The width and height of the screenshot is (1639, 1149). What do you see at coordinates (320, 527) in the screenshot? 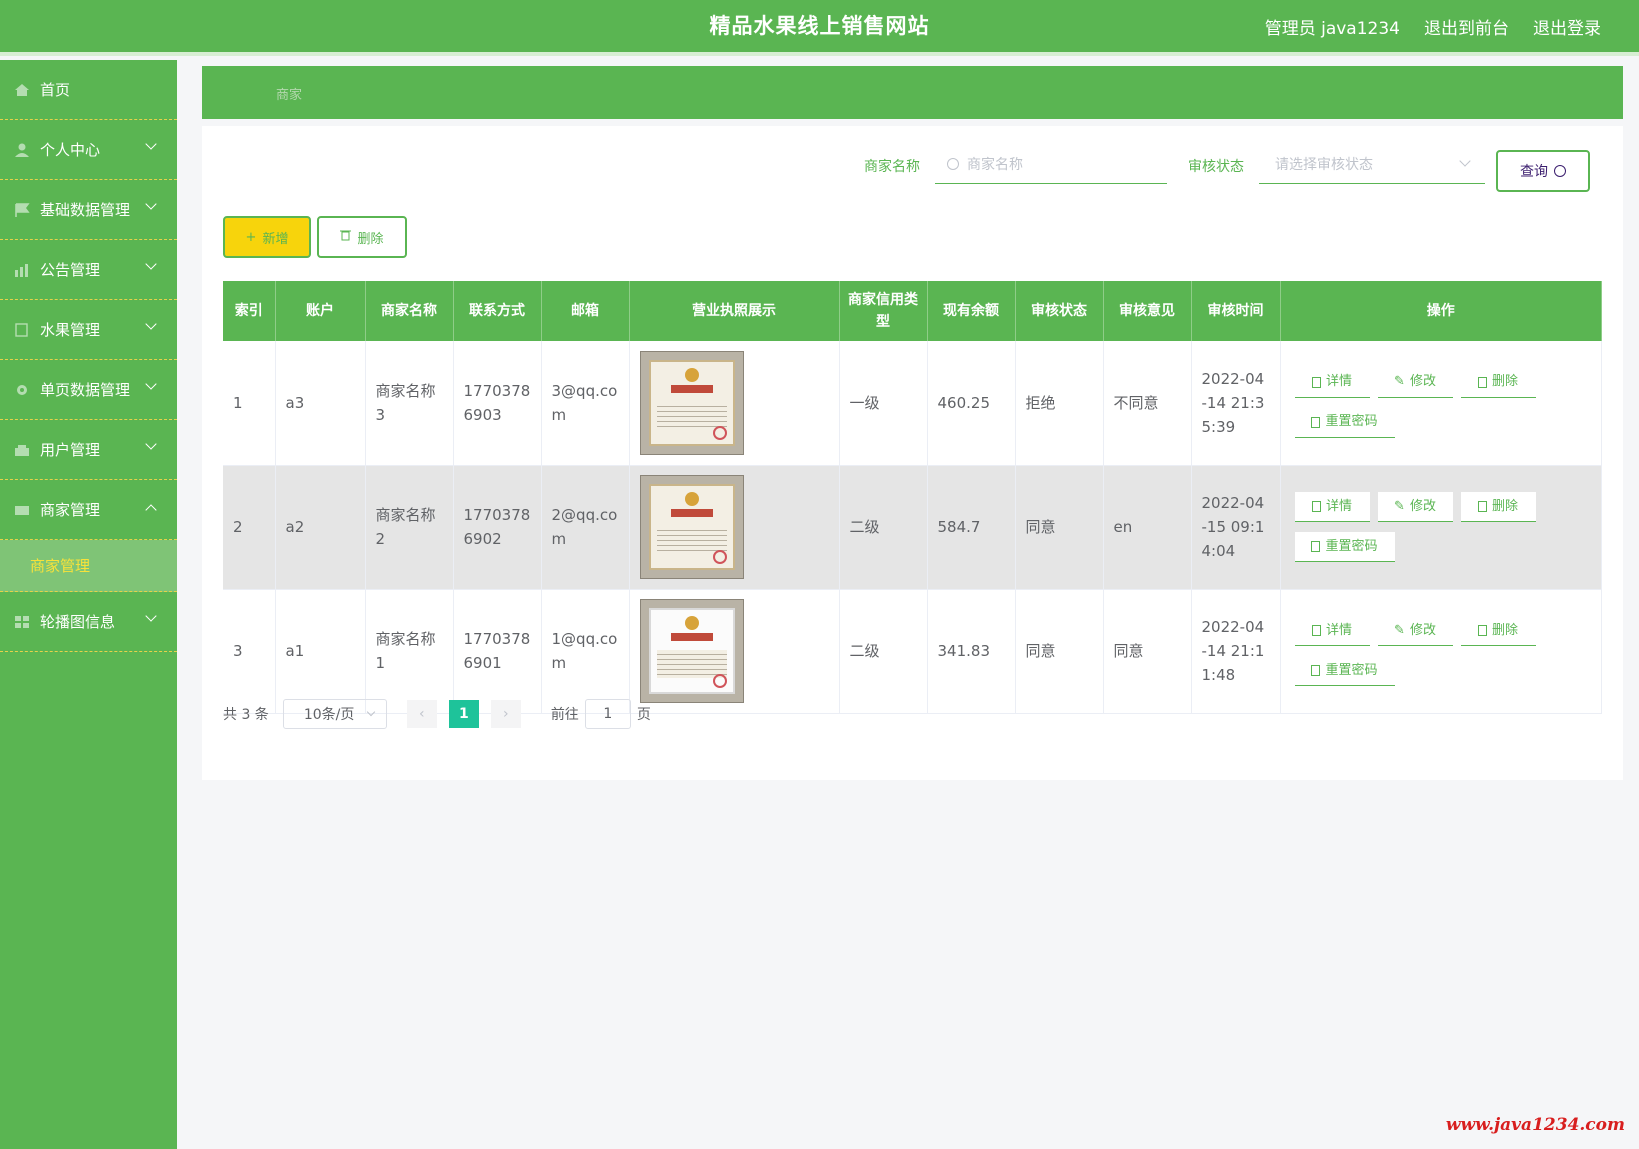
I see `cell-account: a2` at bounding box center [320, 527].